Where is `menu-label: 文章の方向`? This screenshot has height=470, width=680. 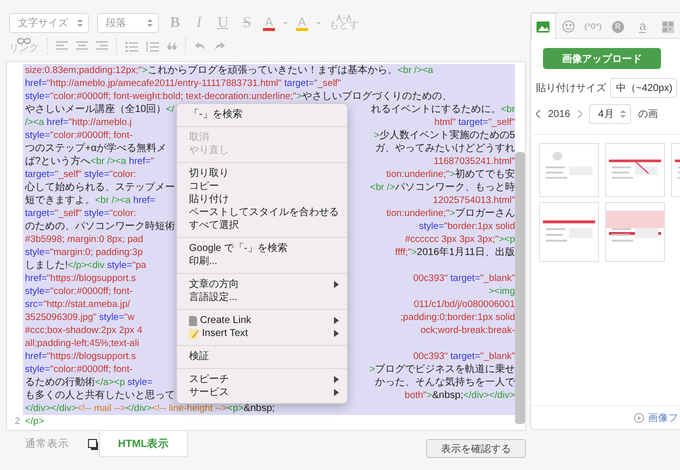
menu-label: 文章の方向 is located at coordinates (214, 284).